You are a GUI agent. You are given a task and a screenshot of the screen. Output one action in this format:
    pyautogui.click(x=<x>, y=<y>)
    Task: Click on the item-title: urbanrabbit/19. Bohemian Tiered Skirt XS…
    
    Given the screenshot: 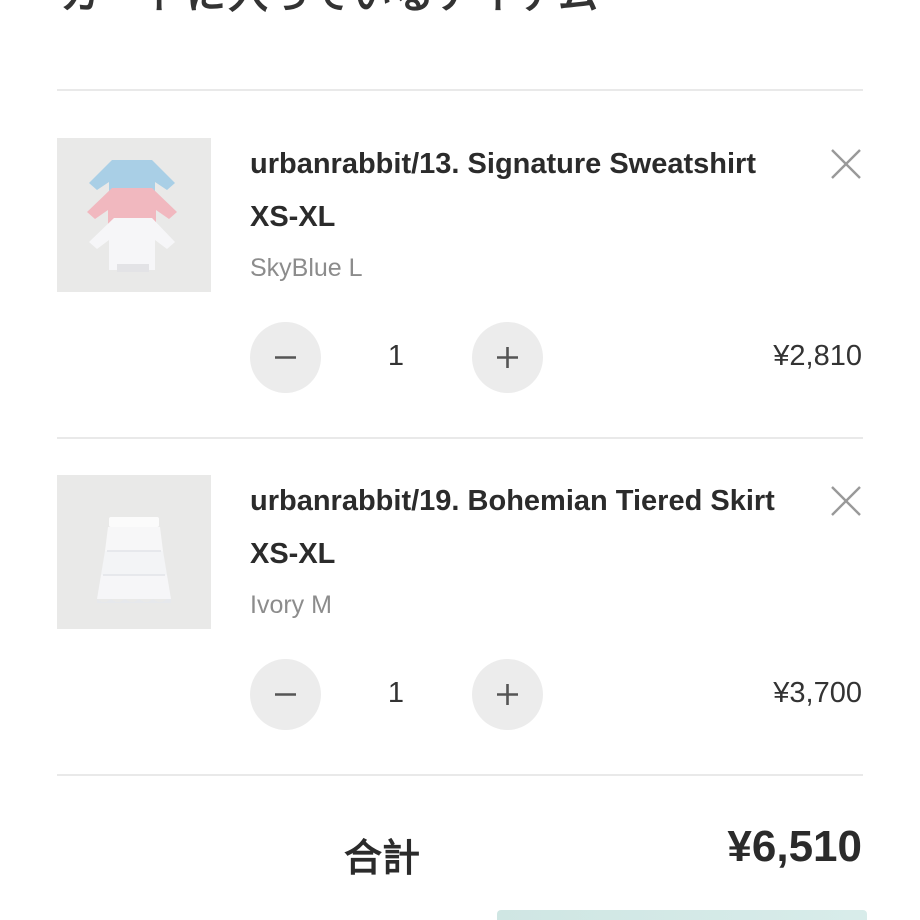 What is the action you would take?
    pyautogui.click(x=530, y=528)
    